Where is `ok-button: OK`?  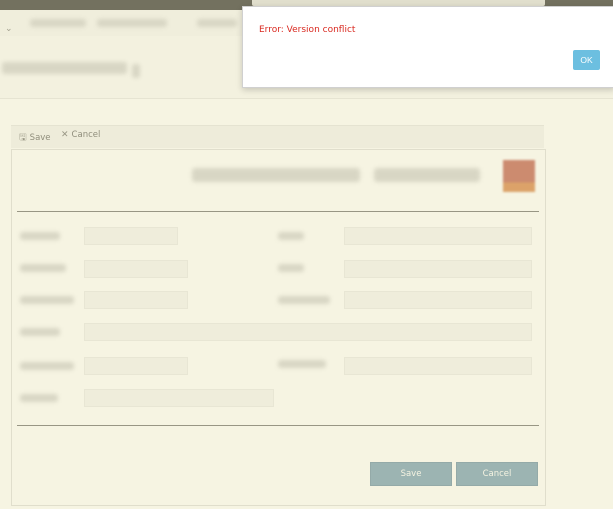
ok-button: OK is located at coordinates (586, 60).